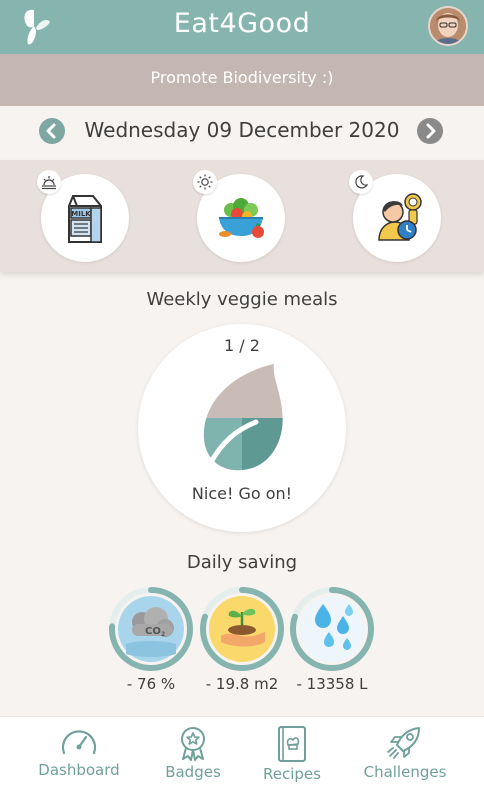  I want to click on meals-section: MILK, so click(242, 216).